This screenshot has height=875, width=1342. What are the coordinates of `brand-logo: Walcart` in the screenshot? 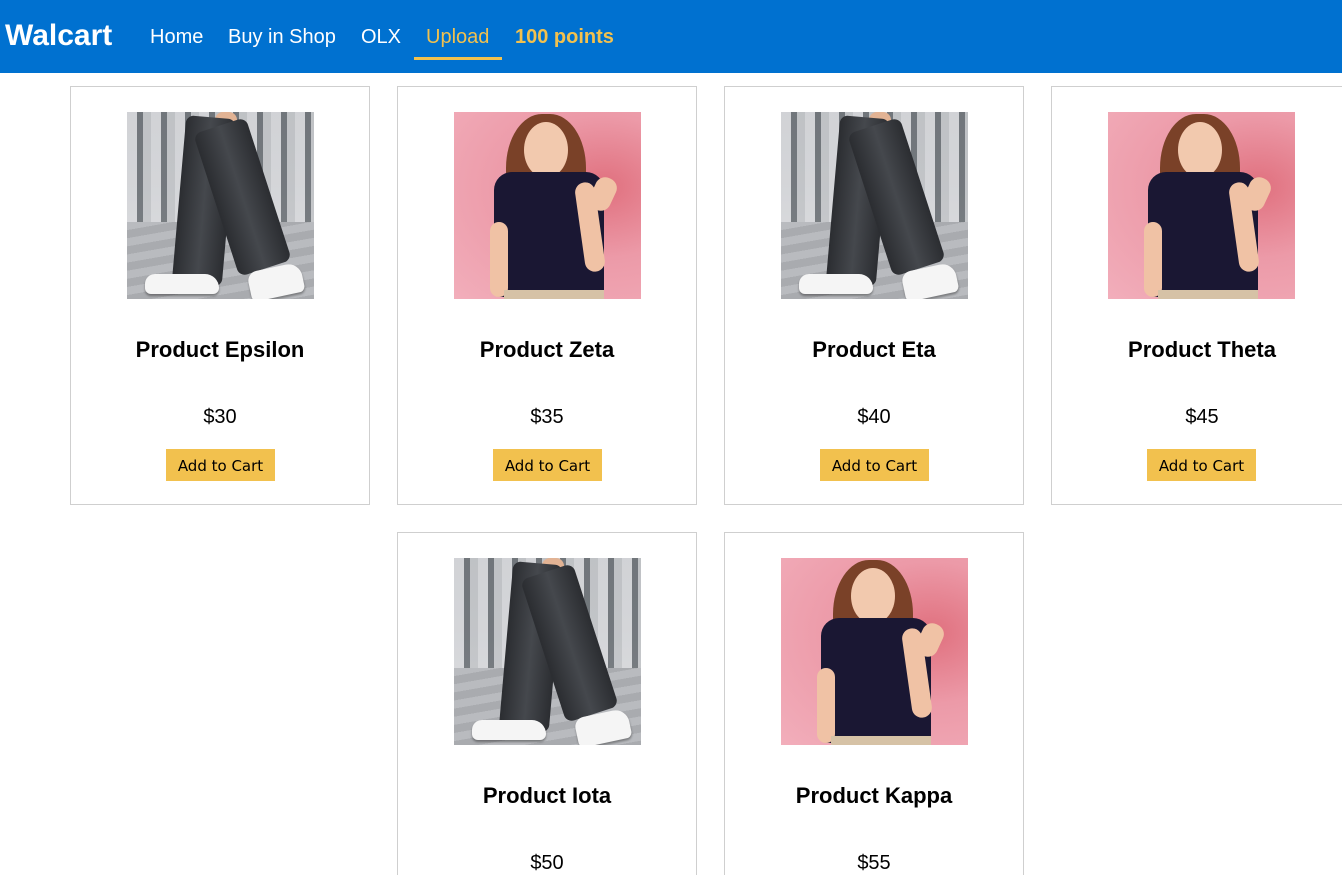 It's located at (58, 36).